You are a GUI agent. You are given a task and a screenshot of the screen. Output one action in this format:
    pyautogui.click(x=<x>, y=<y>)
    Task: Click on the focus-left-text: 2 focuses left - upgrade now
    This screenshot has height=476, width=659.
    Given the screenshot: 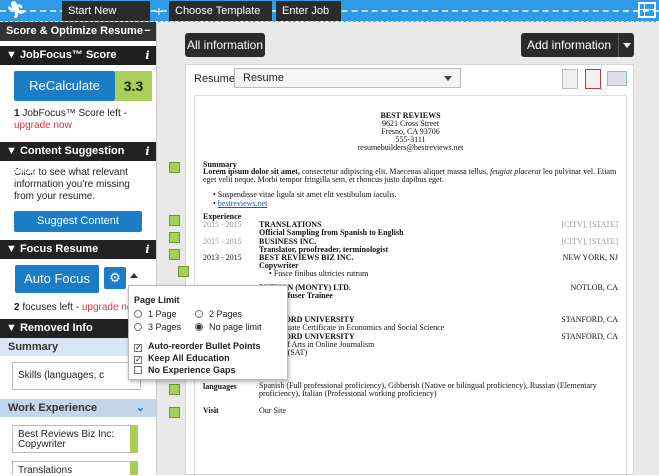 What is the action you would take?
    pyautogui.click(x=77, y=307)
    